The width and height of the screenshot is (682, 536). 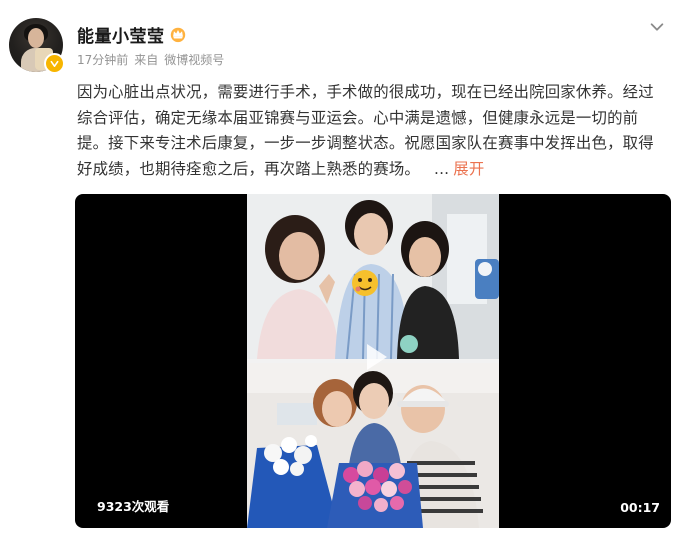 What do you see at coordinates (640, 507) in the screenshot?
I see `video-duration: 00:17` at bounding box center [640, 507].